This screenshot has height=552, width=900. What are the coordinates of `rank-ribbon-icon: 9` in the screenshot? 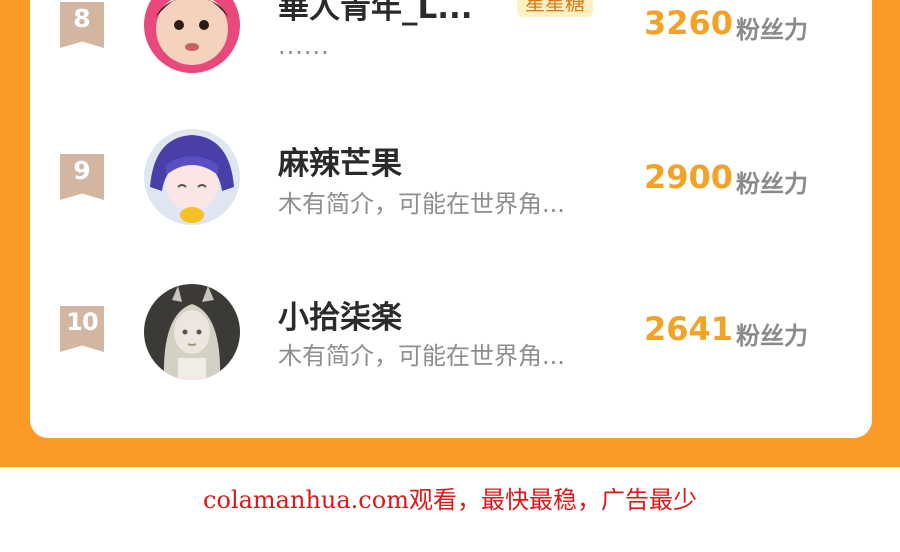 It's located at (82, 177).